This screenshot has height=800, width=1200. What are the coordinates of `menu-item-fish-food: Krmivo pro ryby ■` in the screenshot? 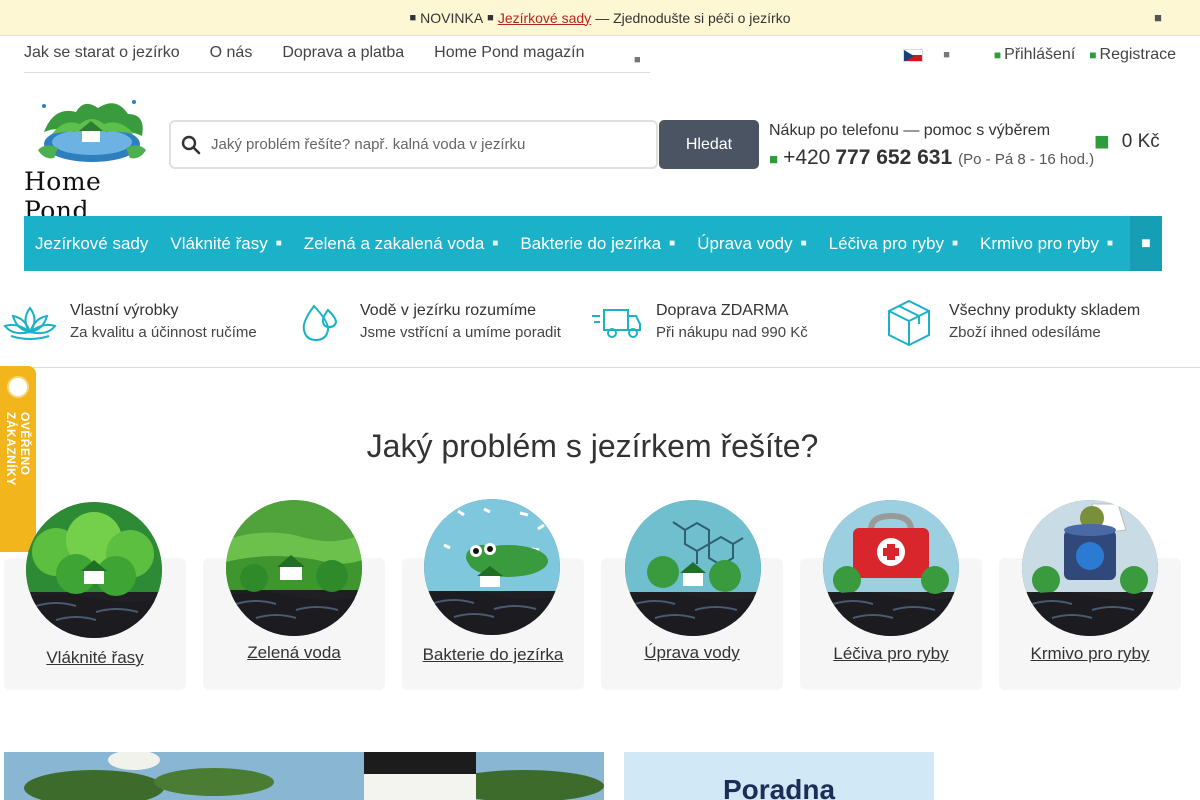 It's located at (1046, 244).